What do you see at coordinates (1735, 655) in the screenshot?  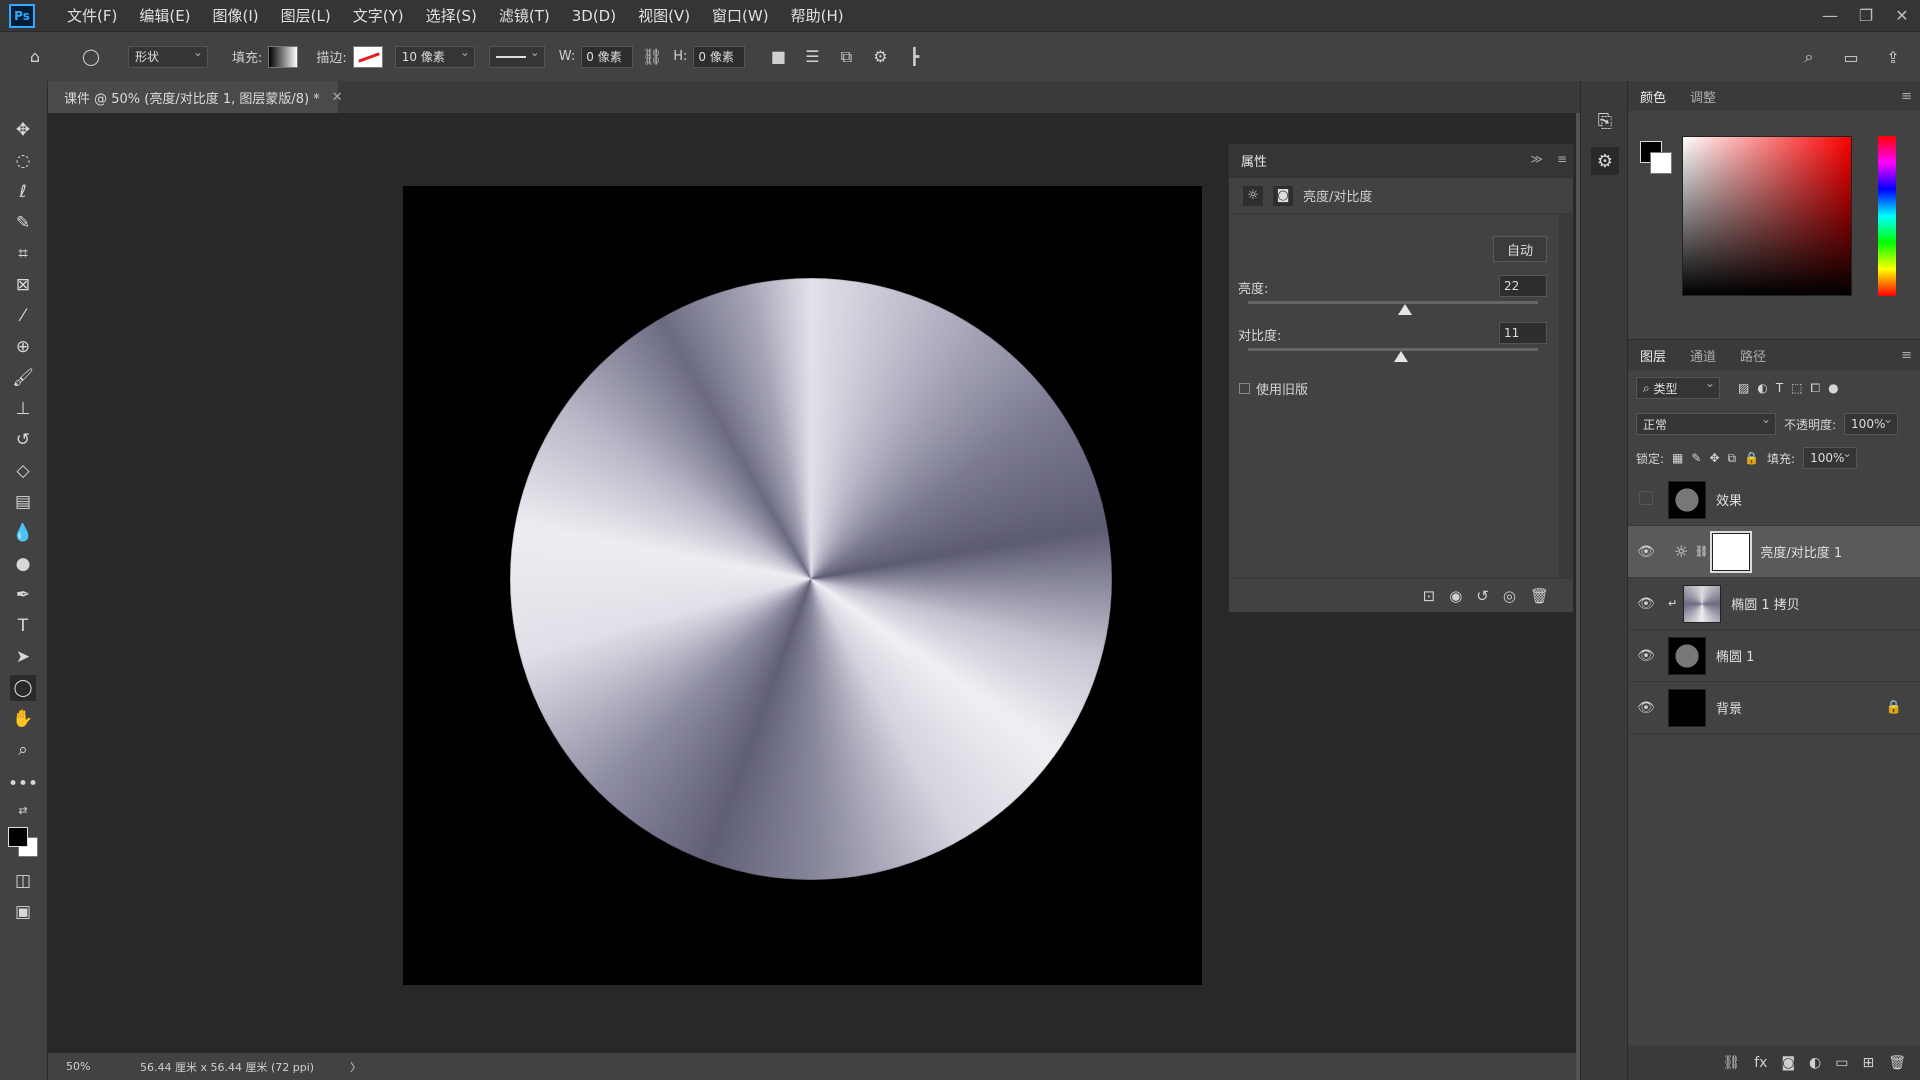 I see `layer-name: 椭圆 1` at bounding box center [1735, 655].